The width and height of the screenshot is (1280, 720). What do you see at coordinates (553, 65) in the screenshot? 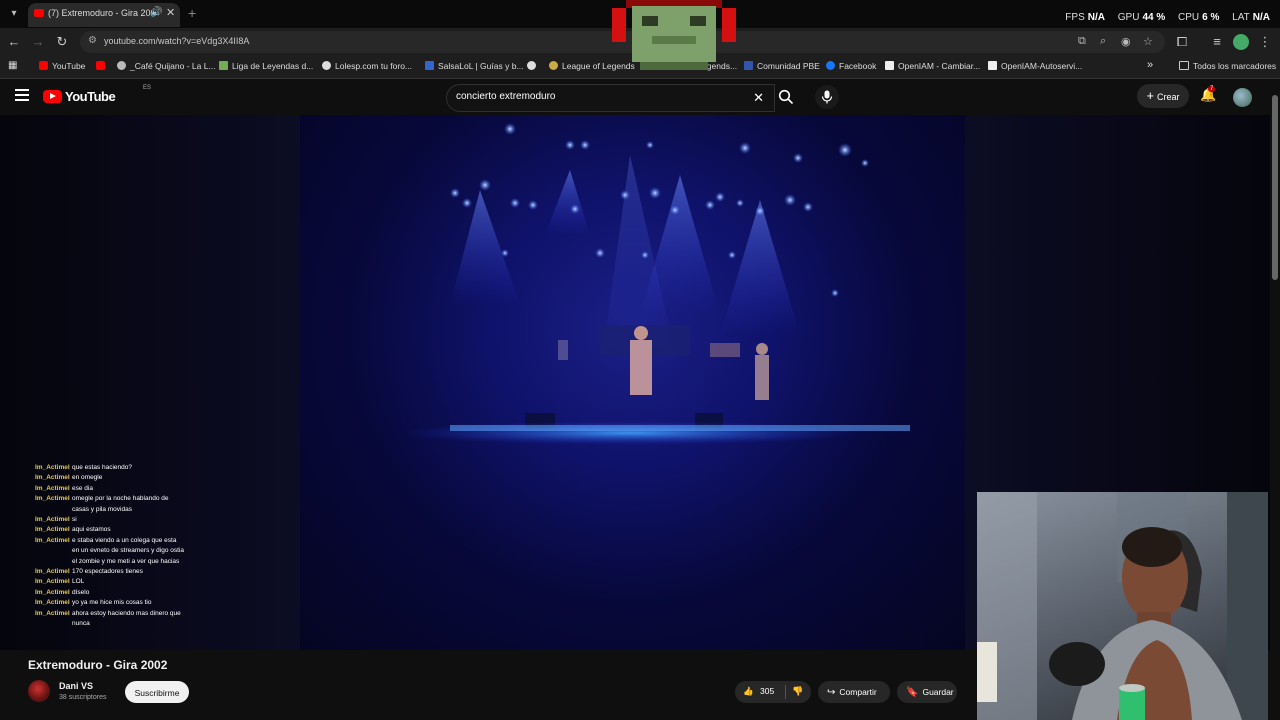
I see `league-icon` at bounding box center [553, 65].